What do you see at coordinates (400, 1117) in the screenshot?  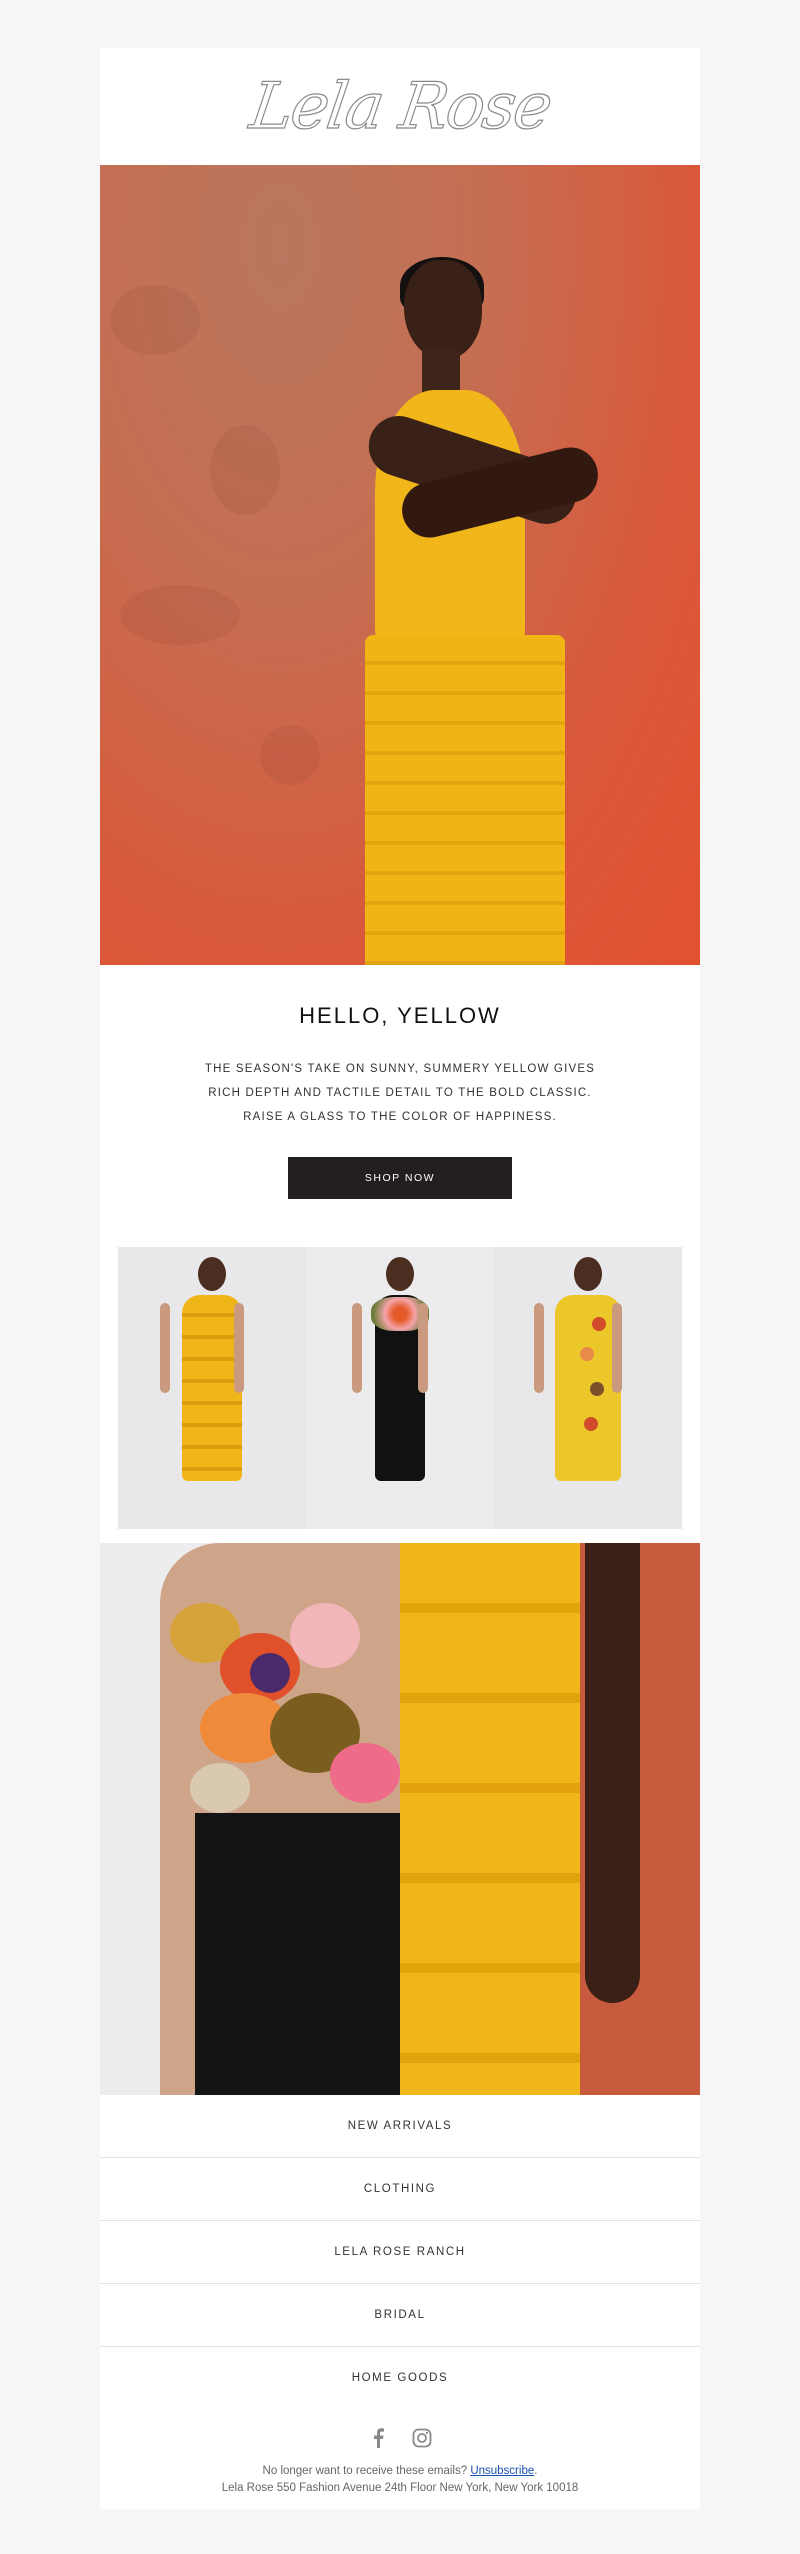 I see `intro-copy-line: RAISE A GLASS TO THE COLOR OF HAPPINESS.` at bounding box center [400, 1117].